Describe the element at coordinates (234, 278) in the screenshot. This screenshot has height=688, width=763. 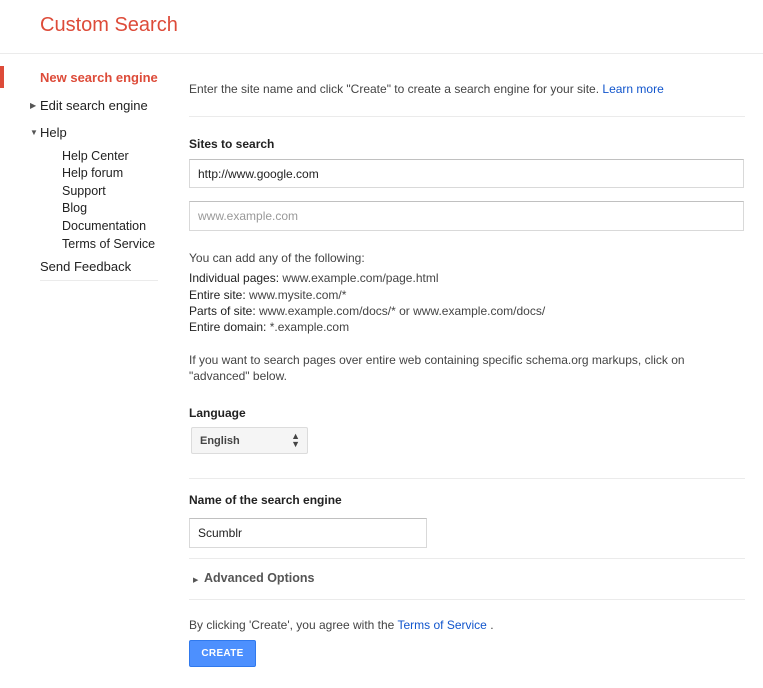
I see `hint-label: Individual pages:` at that location.